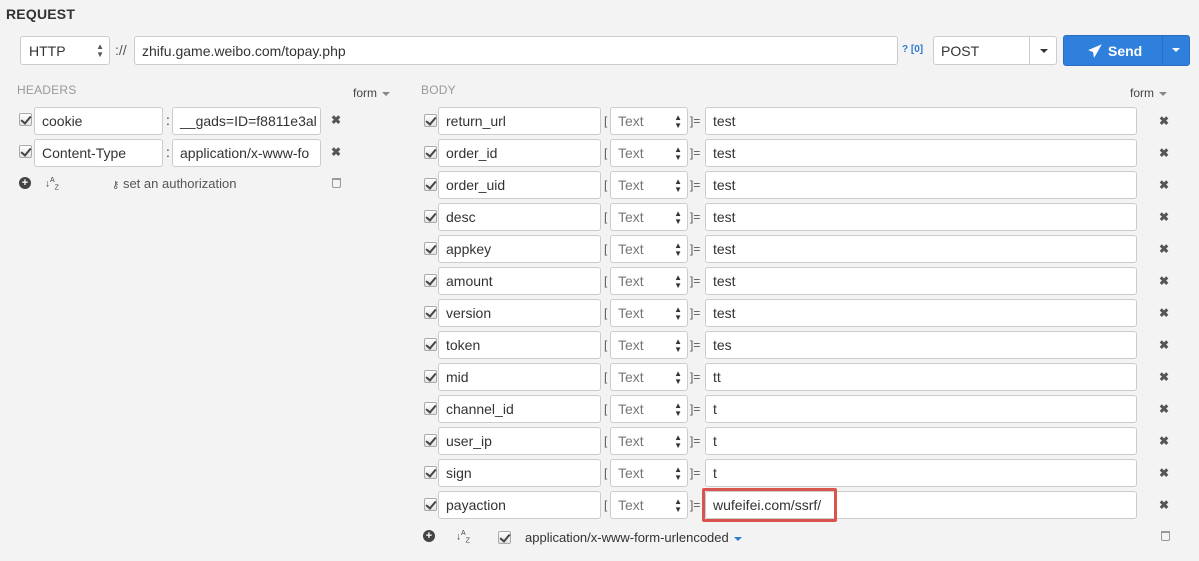 This screenshot has width=1199, height=561. What do you see at coordinates (1126, 50) in the screenshot?
I see `send-button: Send` at bounding box center [1126, 50].